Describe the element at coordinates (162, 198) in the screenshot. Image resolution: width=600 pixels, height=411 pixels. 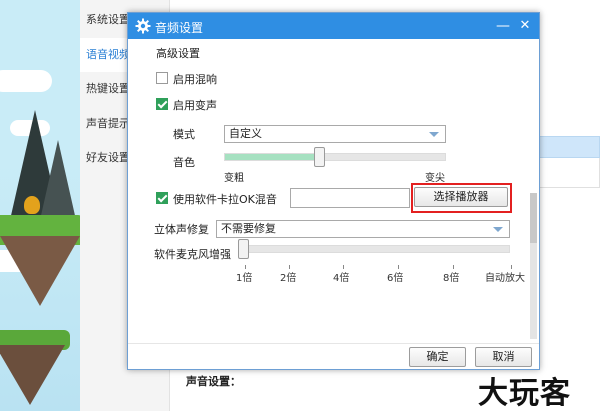
I see `karaoke-checkbox` at that location.